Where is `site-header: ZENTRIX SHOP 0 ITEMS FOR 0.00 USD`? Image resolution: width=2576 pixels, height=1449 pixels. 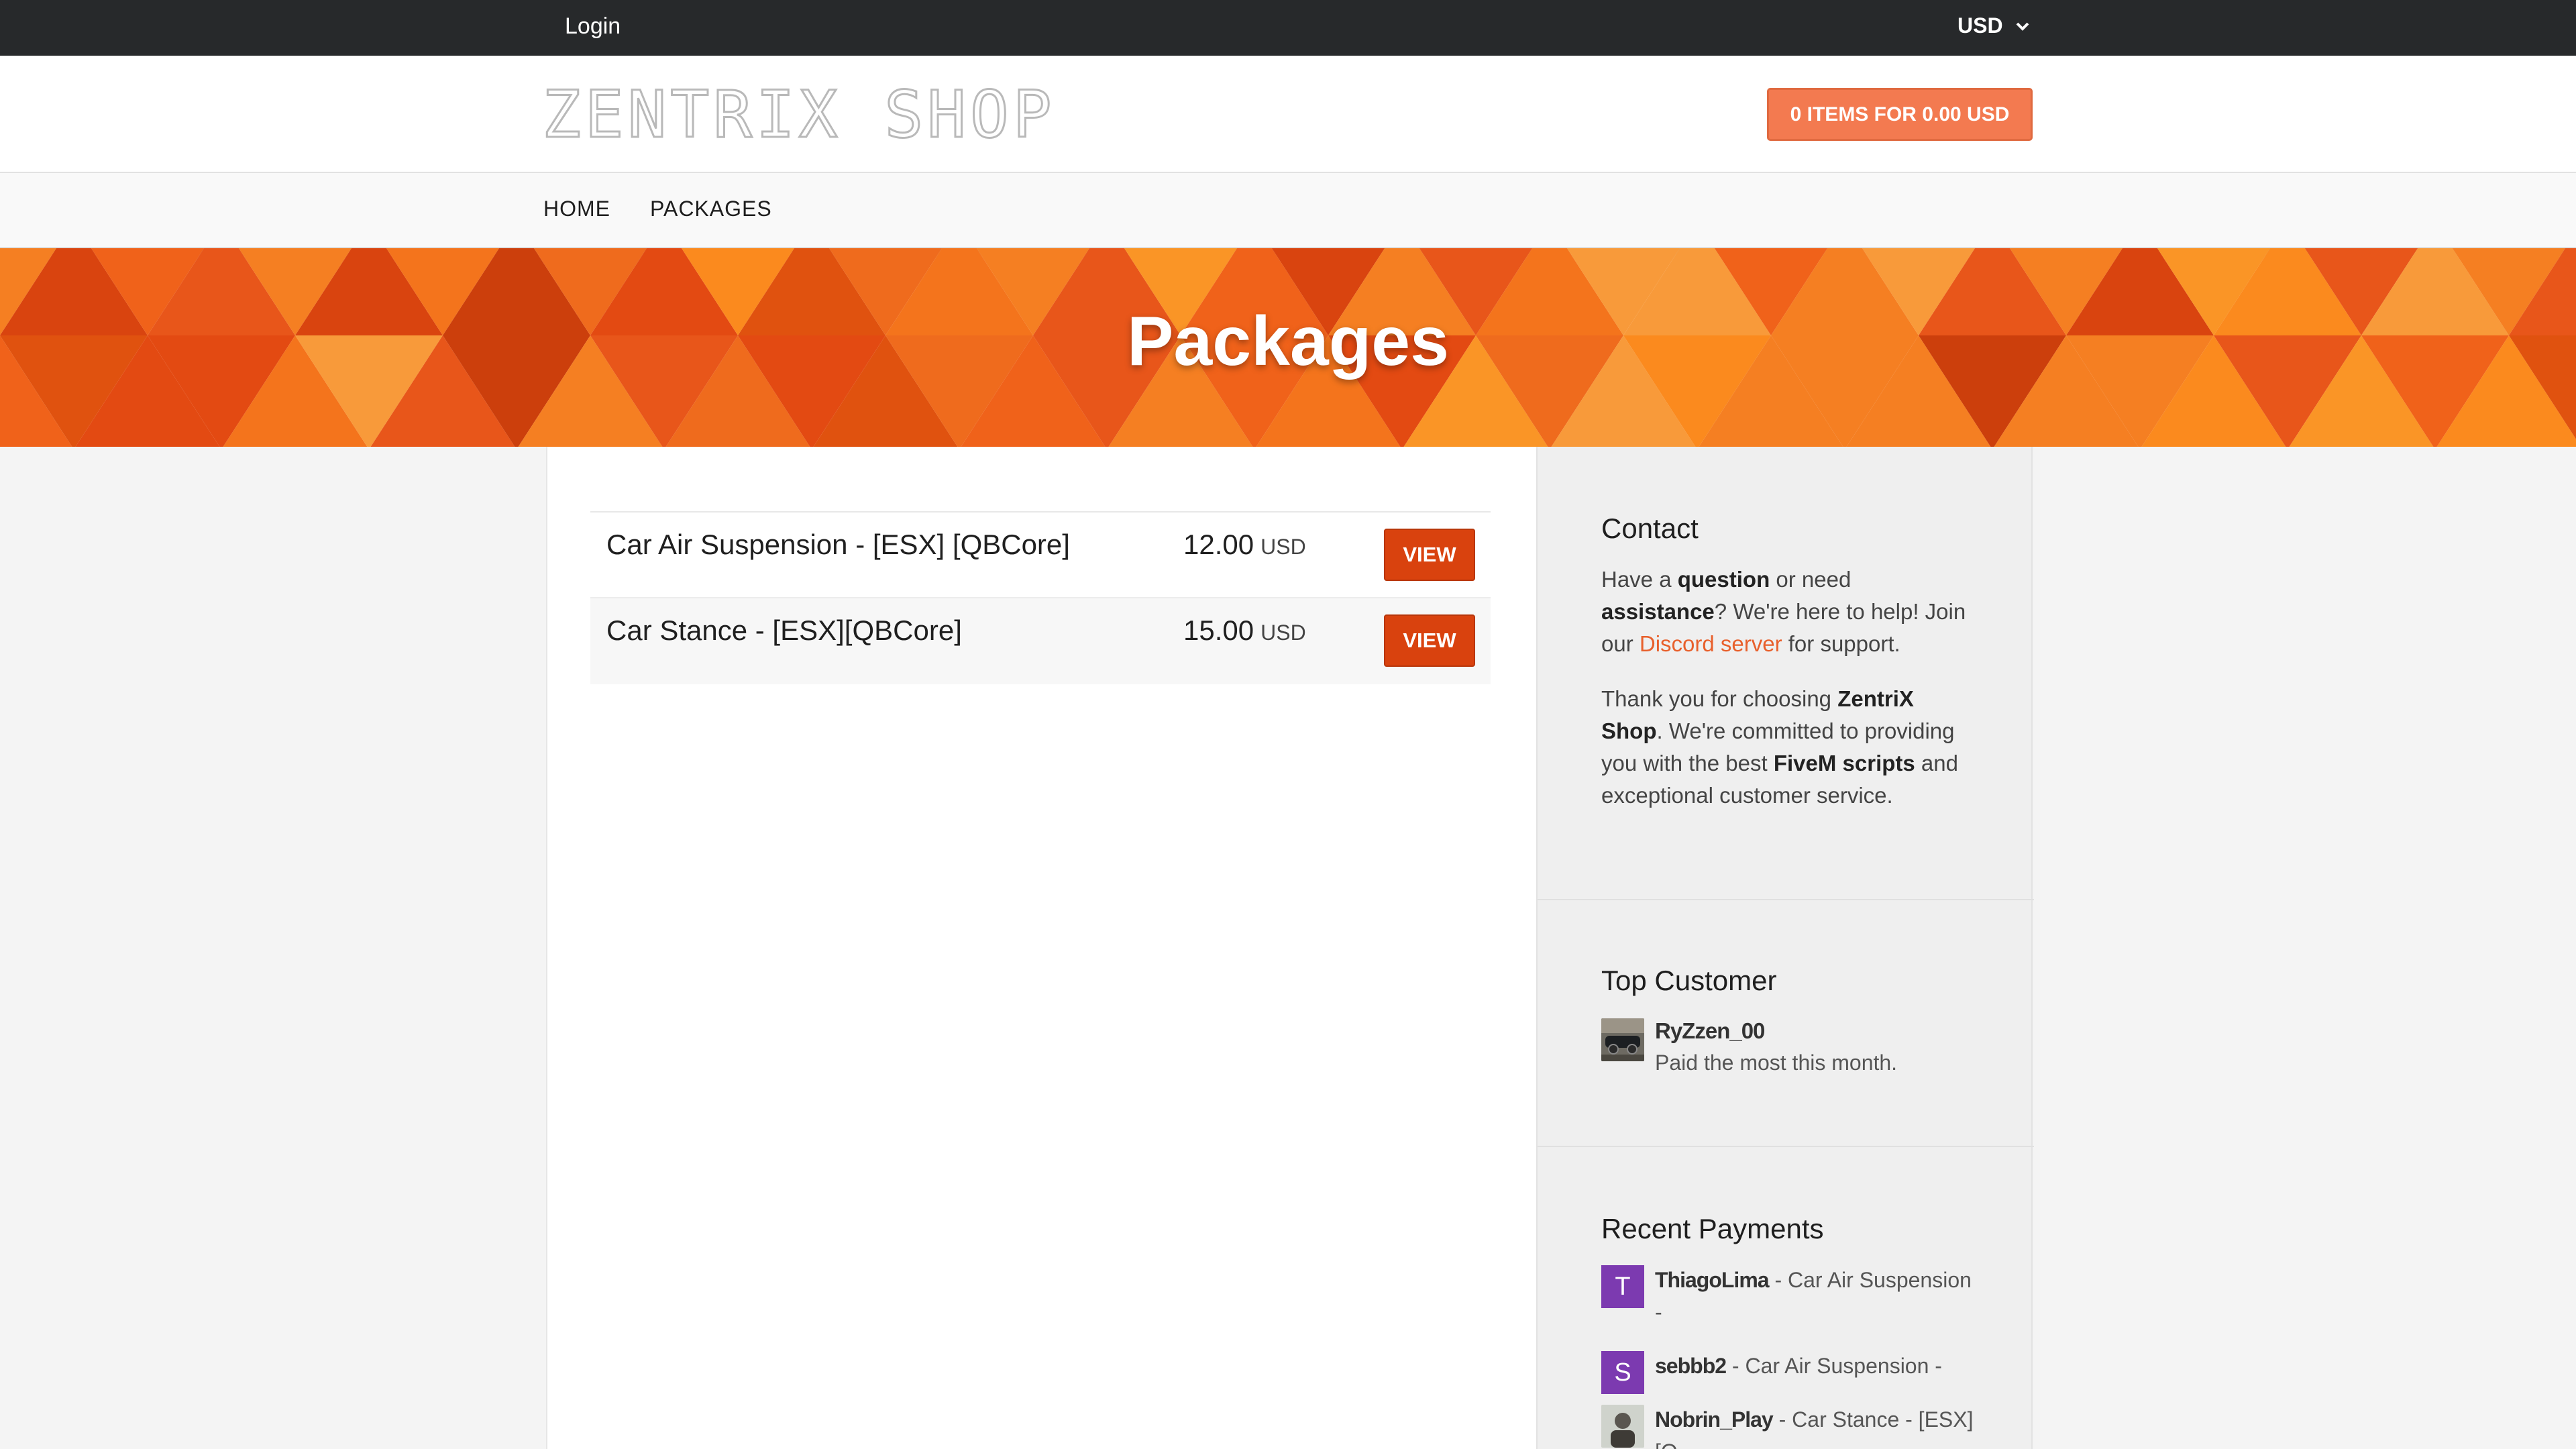
site-header: ZENTRIX SHOP 0 ITEMS FOR 0.00 USD is located at coordinates (1288, 114).